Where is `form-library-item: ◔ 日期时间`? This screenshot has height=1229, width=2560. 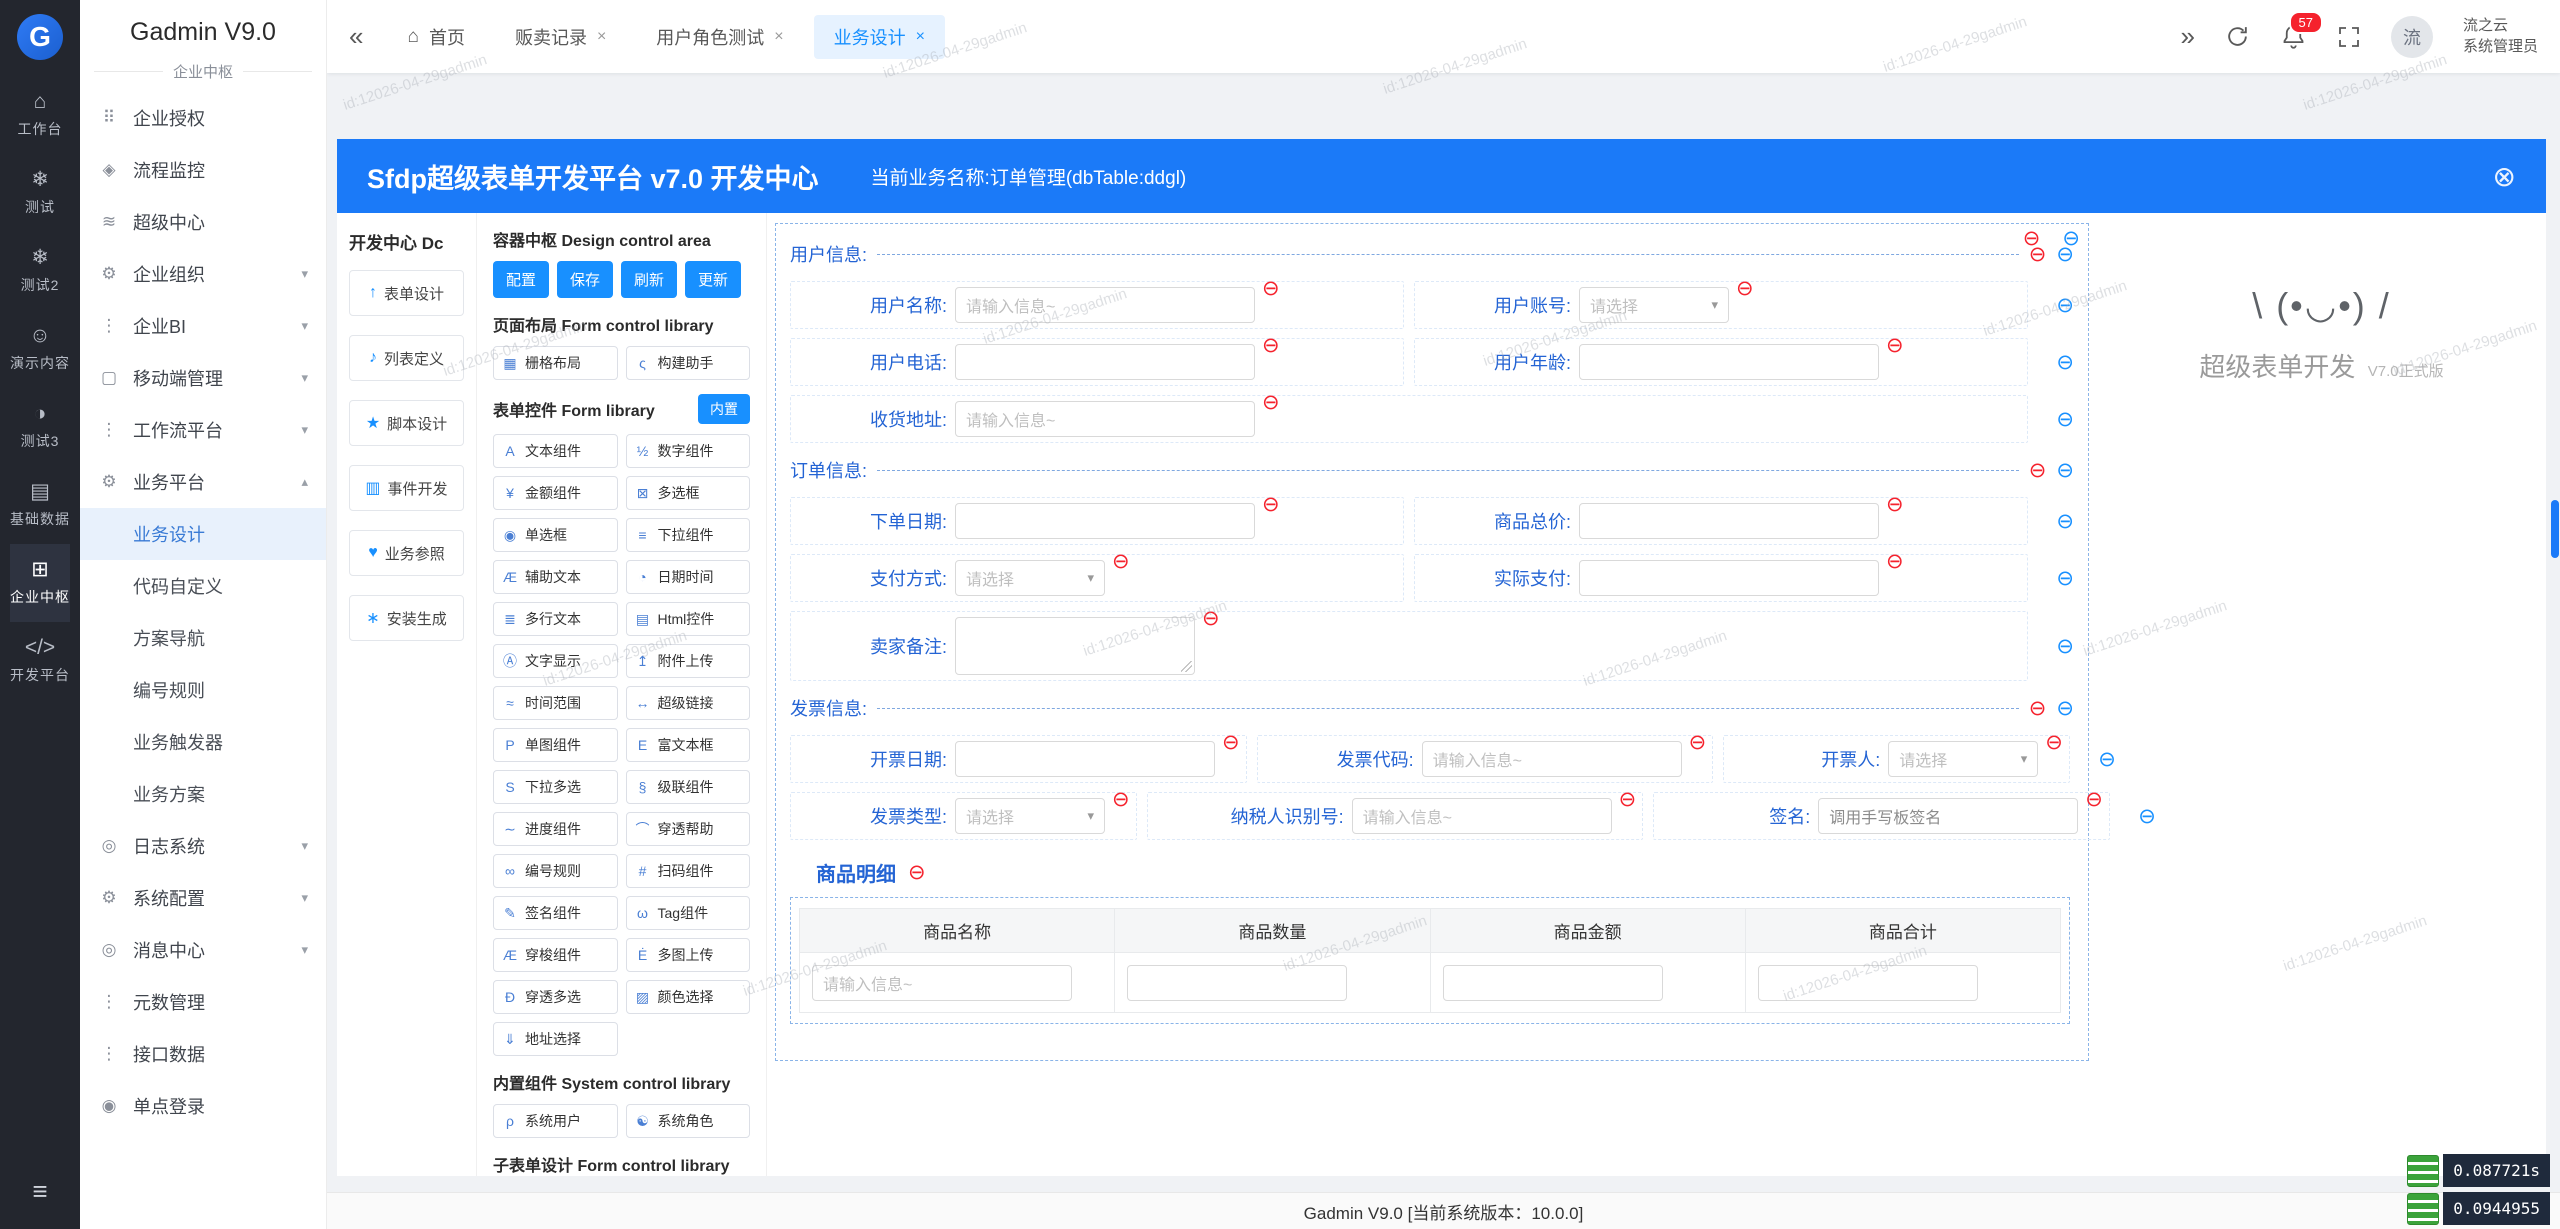
form-library-item: ◔ 日期时间 is located at coordinates (687, 577).